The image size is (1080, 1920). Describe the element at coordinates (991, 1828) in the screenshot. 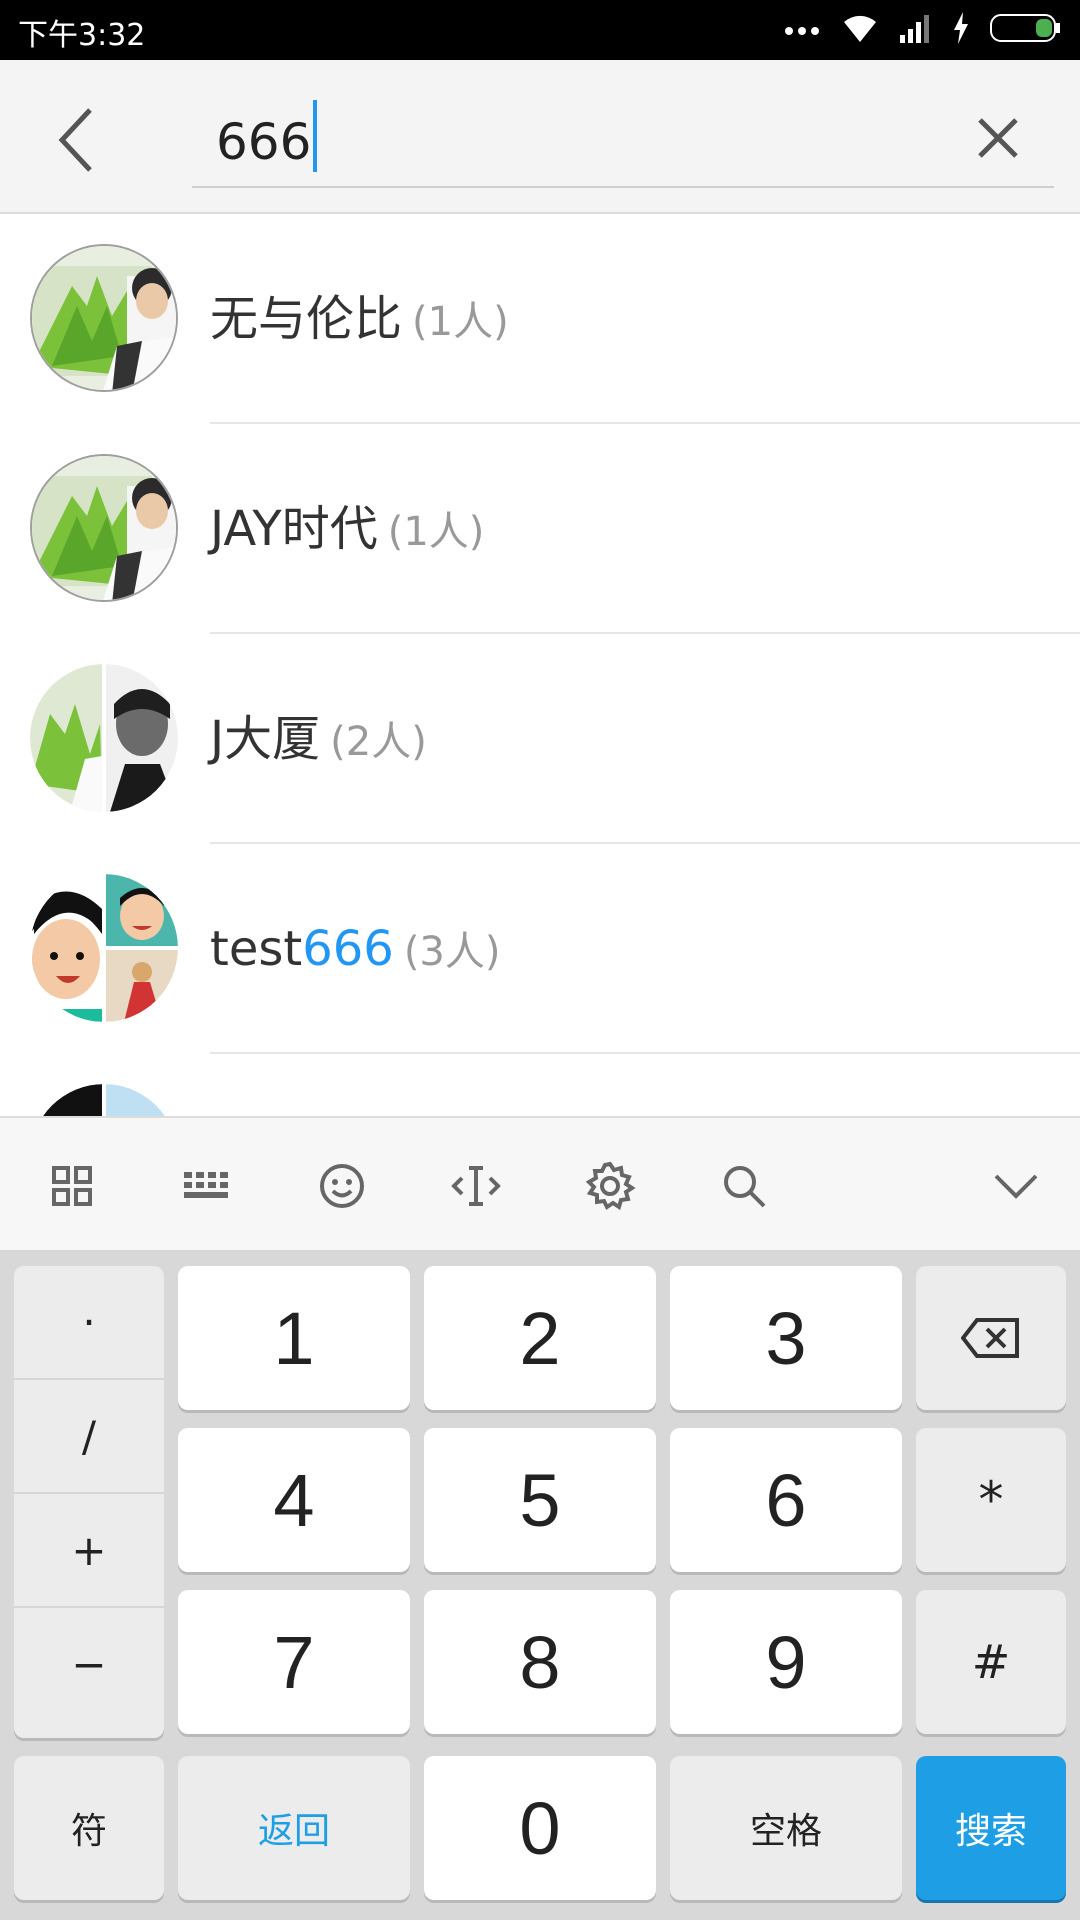

I see `search-button: 搜索` at that location.